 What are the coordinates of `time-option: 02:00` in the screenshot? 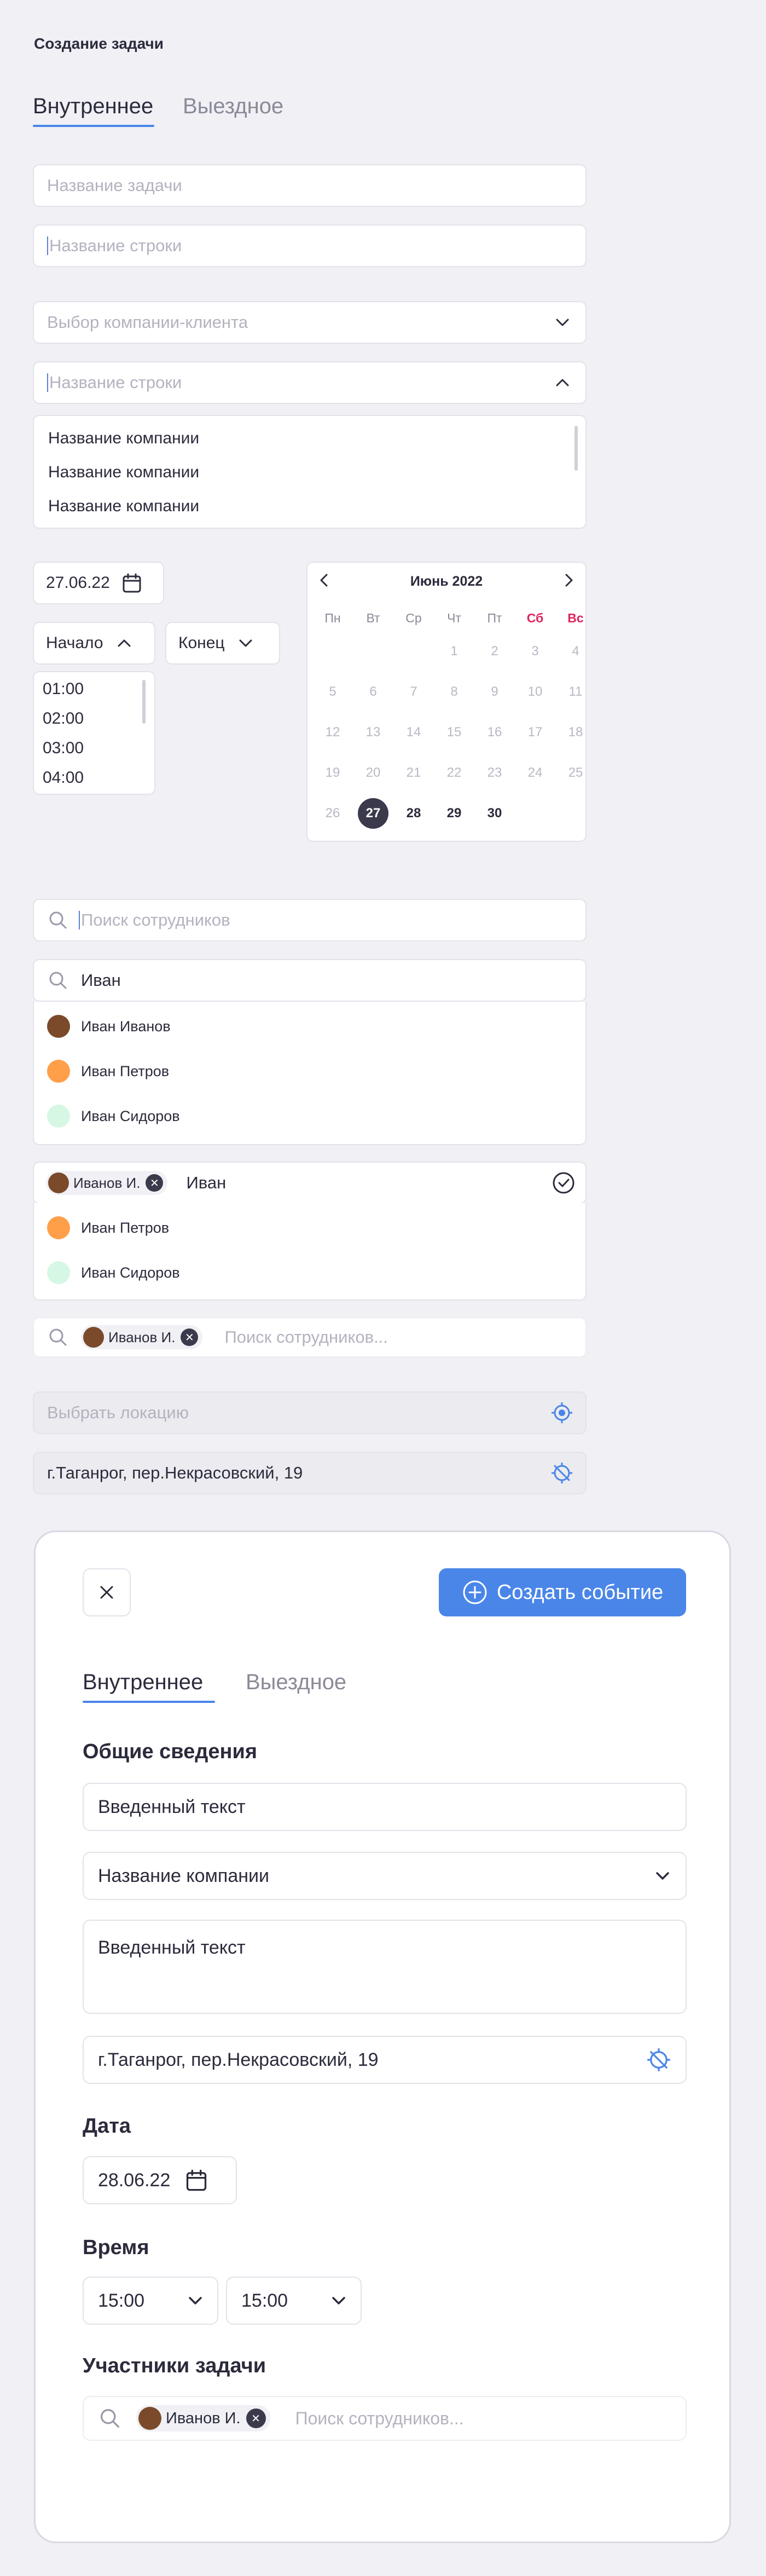 It's located at (63, 718).